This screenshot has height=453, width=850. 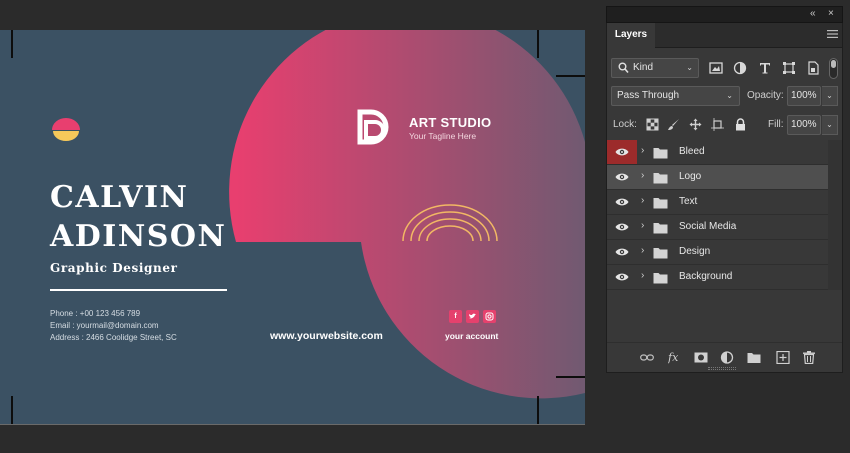 What do you see at coordinates (450, 223) in the screenshot?
I see `rainbow-arcs-icon` at bounding box center [450, 223].